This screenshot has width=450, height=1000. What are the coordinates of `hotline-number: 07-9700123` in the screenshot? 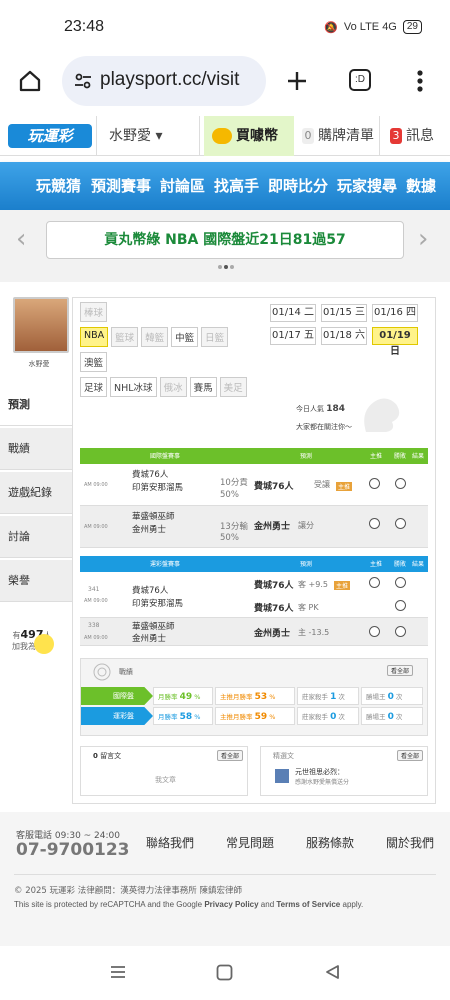 It's located at (73, 850).